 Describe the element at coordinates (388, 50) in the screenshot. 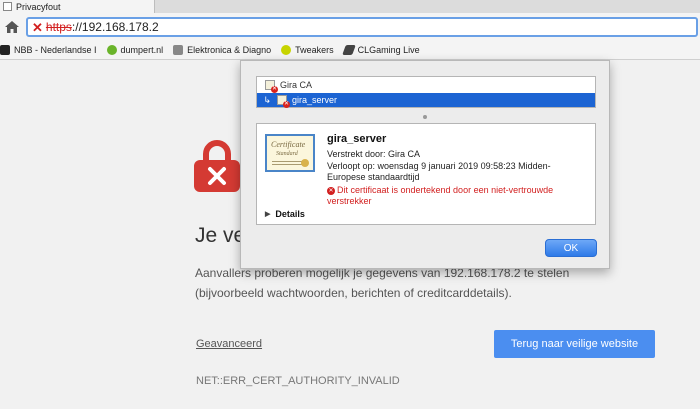

I see `bookmark-label: CLGaming Live` at that location.